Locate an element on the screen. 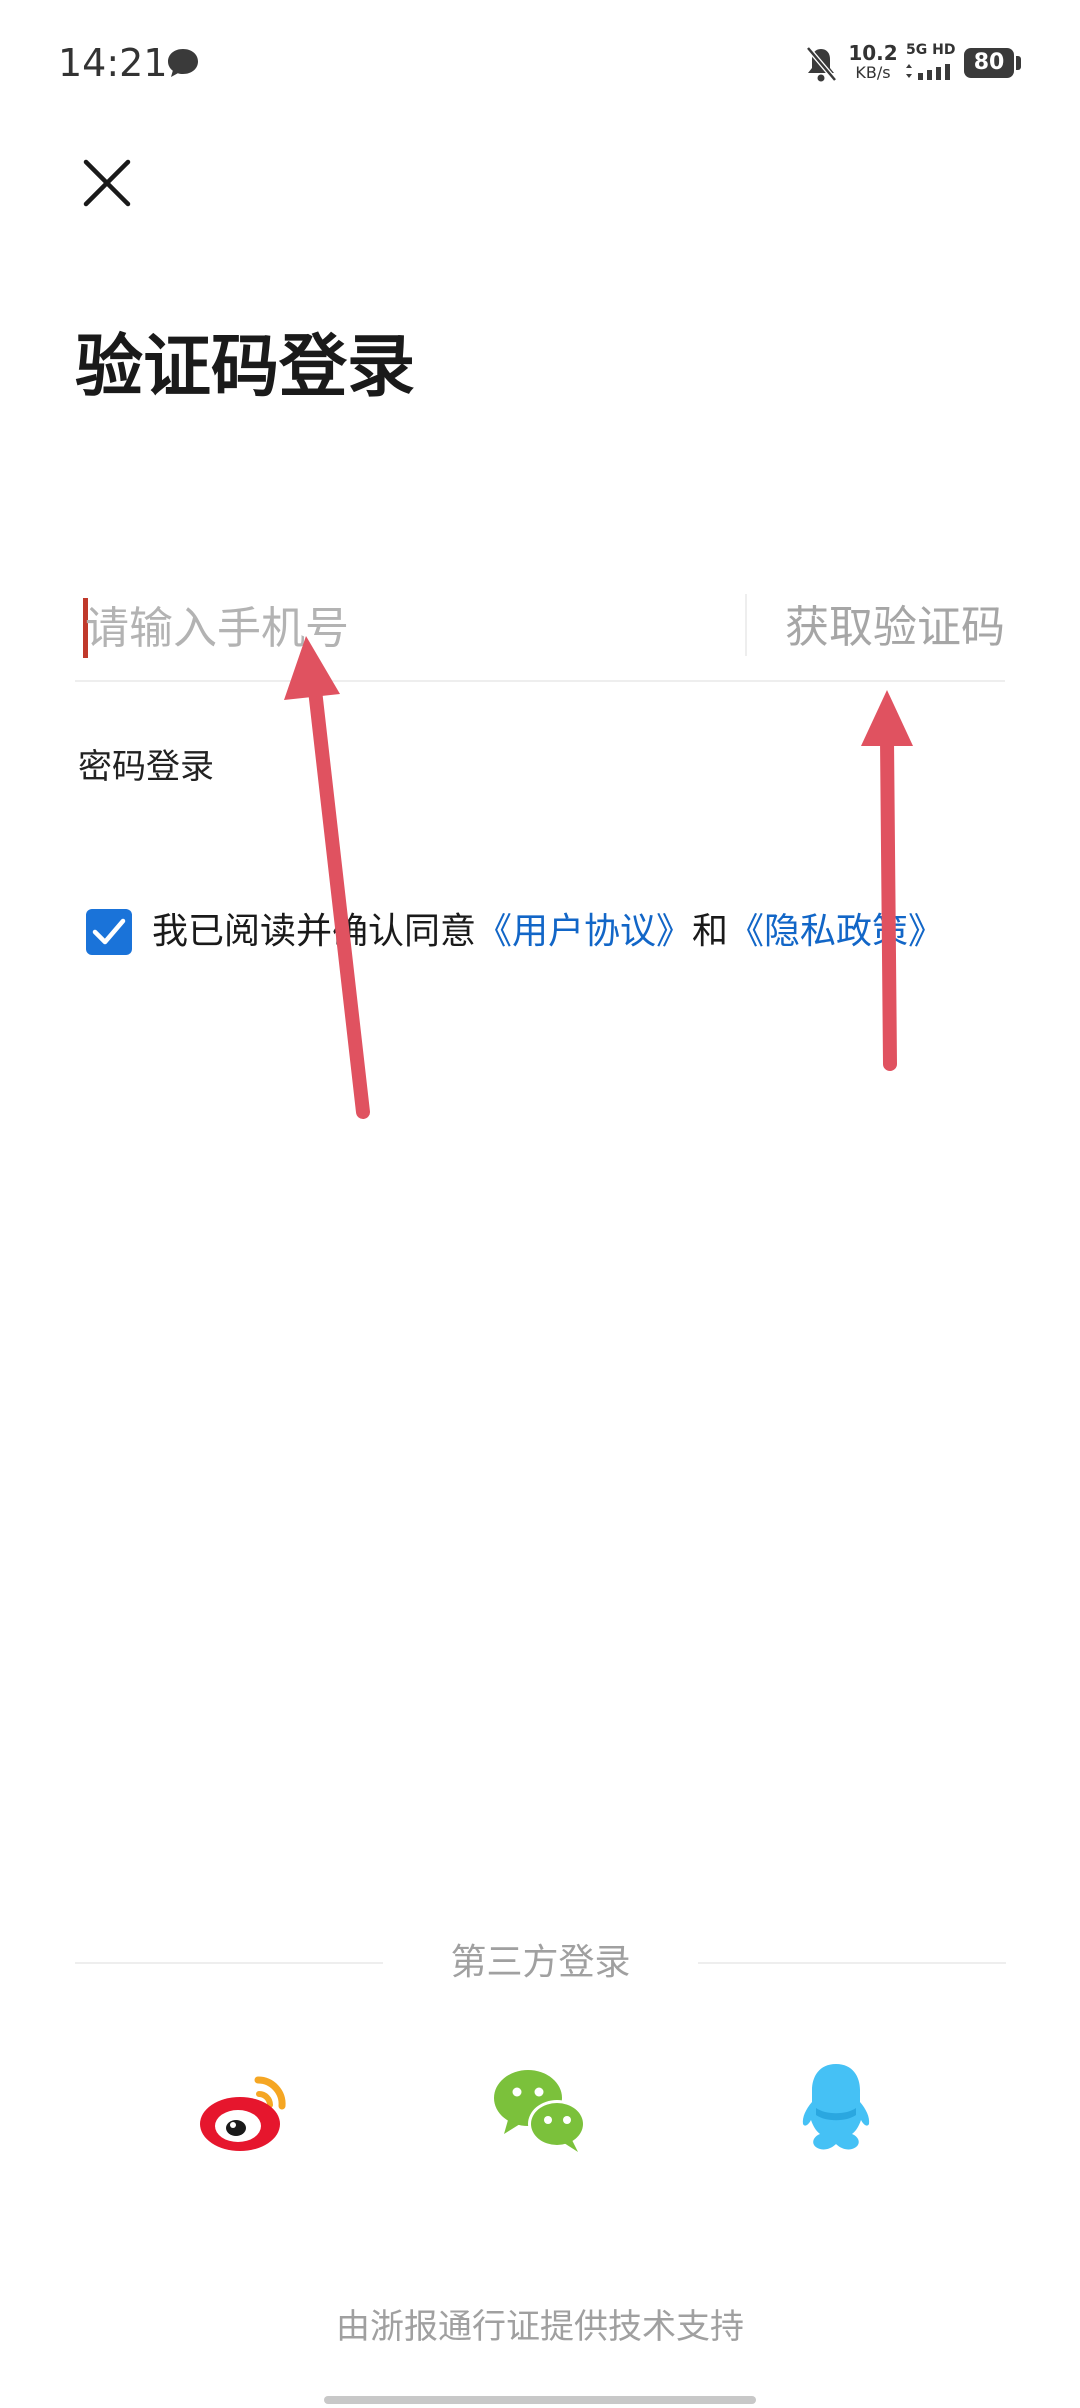  third-party-title: 第三方登录 is located at coordinates (540, 1962).